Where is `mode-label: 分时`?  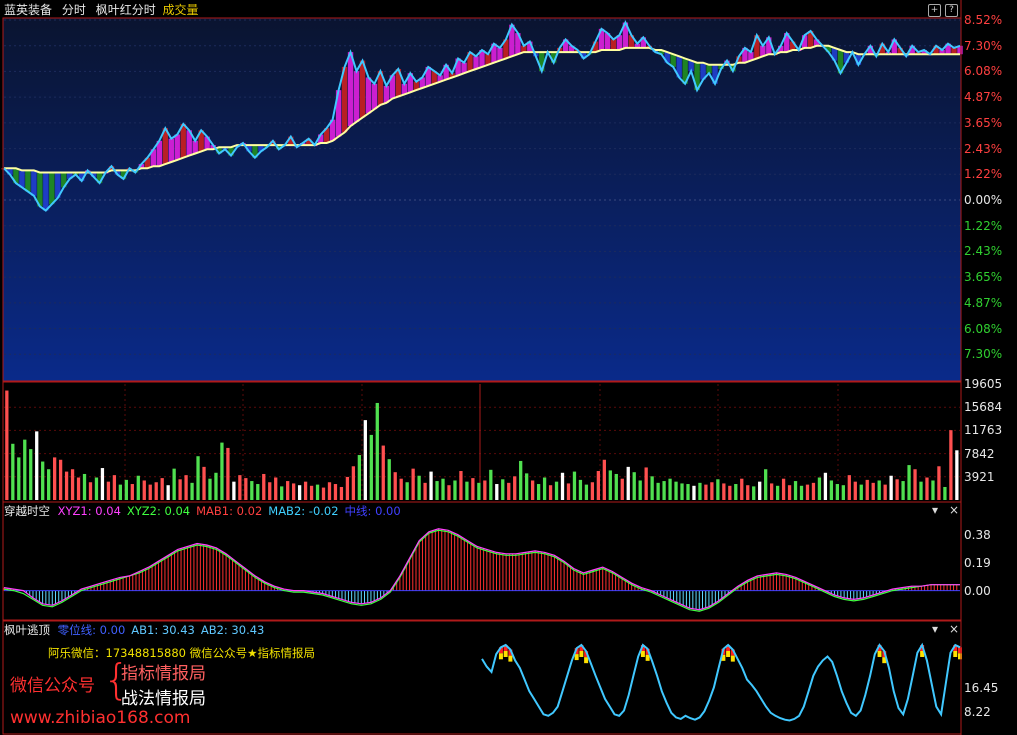 mode-label: 分时 is located at coordinates (74, 10).